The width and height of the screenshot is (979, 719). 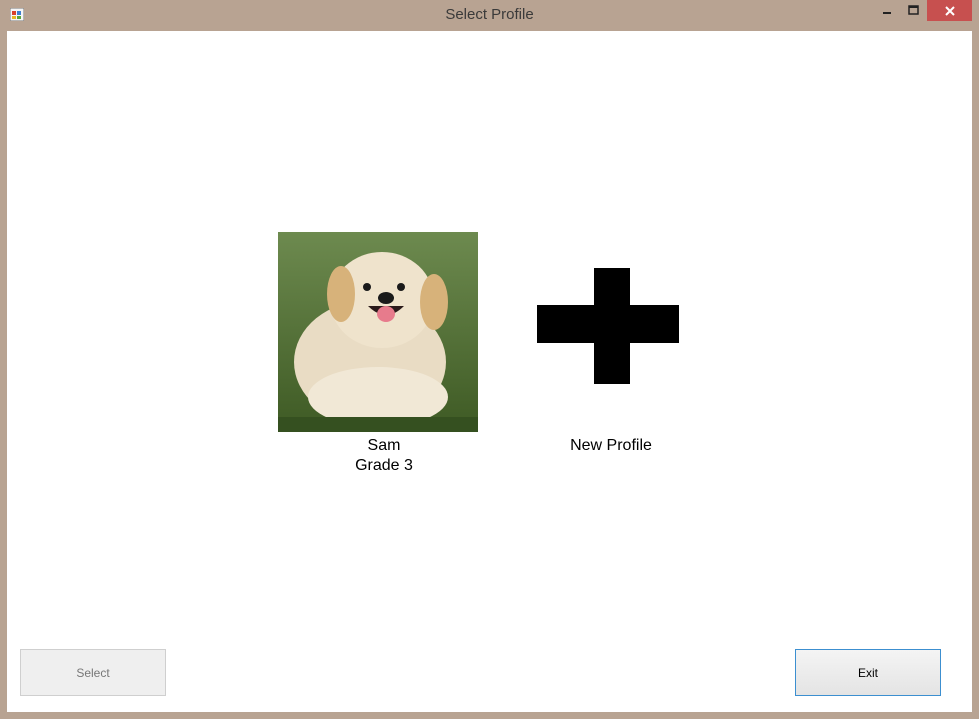 I want to click on maximize-button, so click(x=914, y=10).